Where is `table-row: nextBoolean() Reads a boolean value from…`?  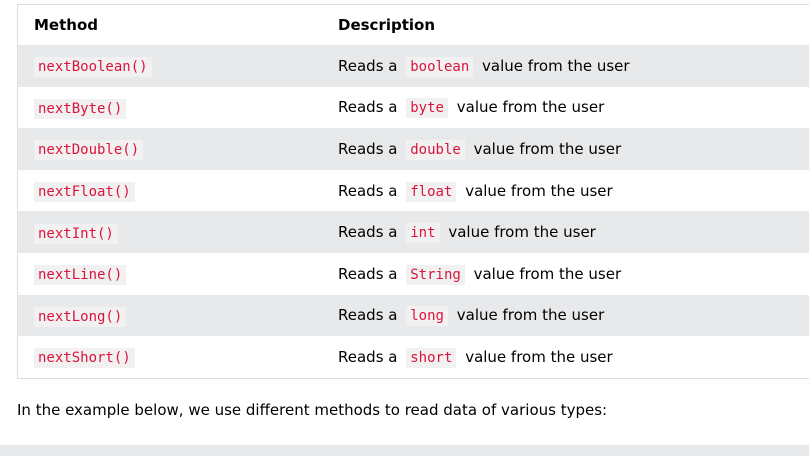
table-row: nextBoolean() Reads a boolean value from… is located at coordinates (413, 66).